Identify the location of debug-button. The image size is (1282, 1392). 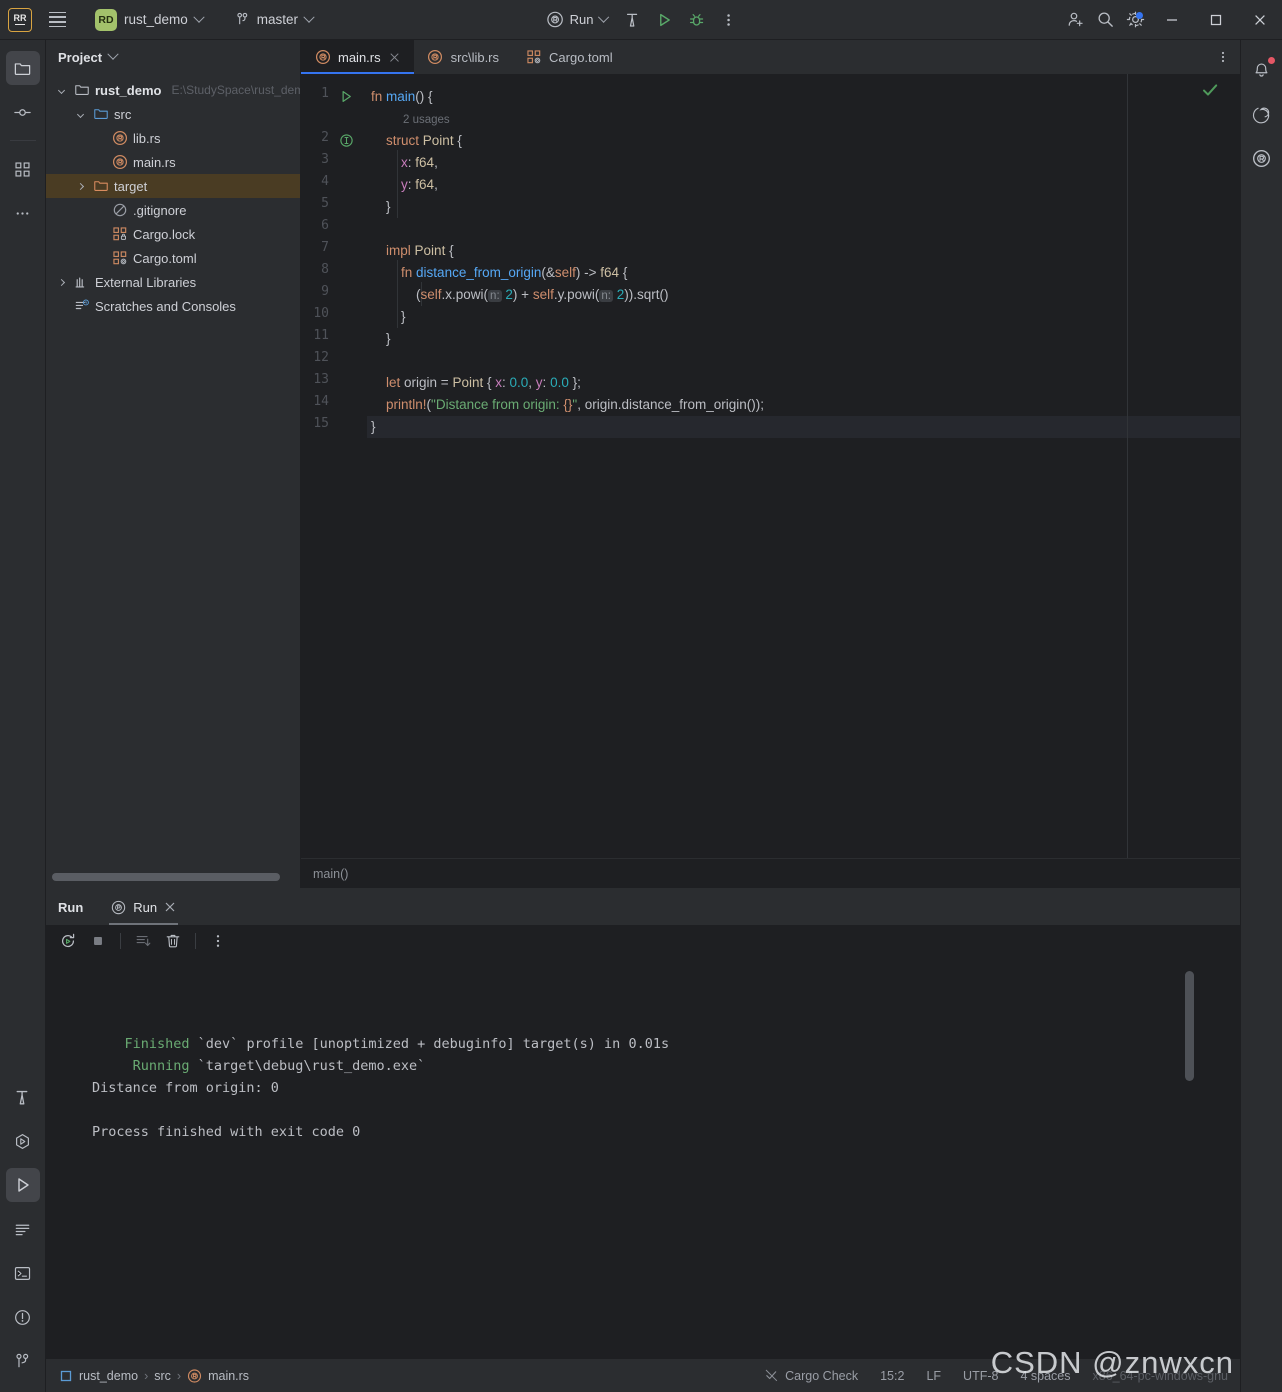
(696, 20).